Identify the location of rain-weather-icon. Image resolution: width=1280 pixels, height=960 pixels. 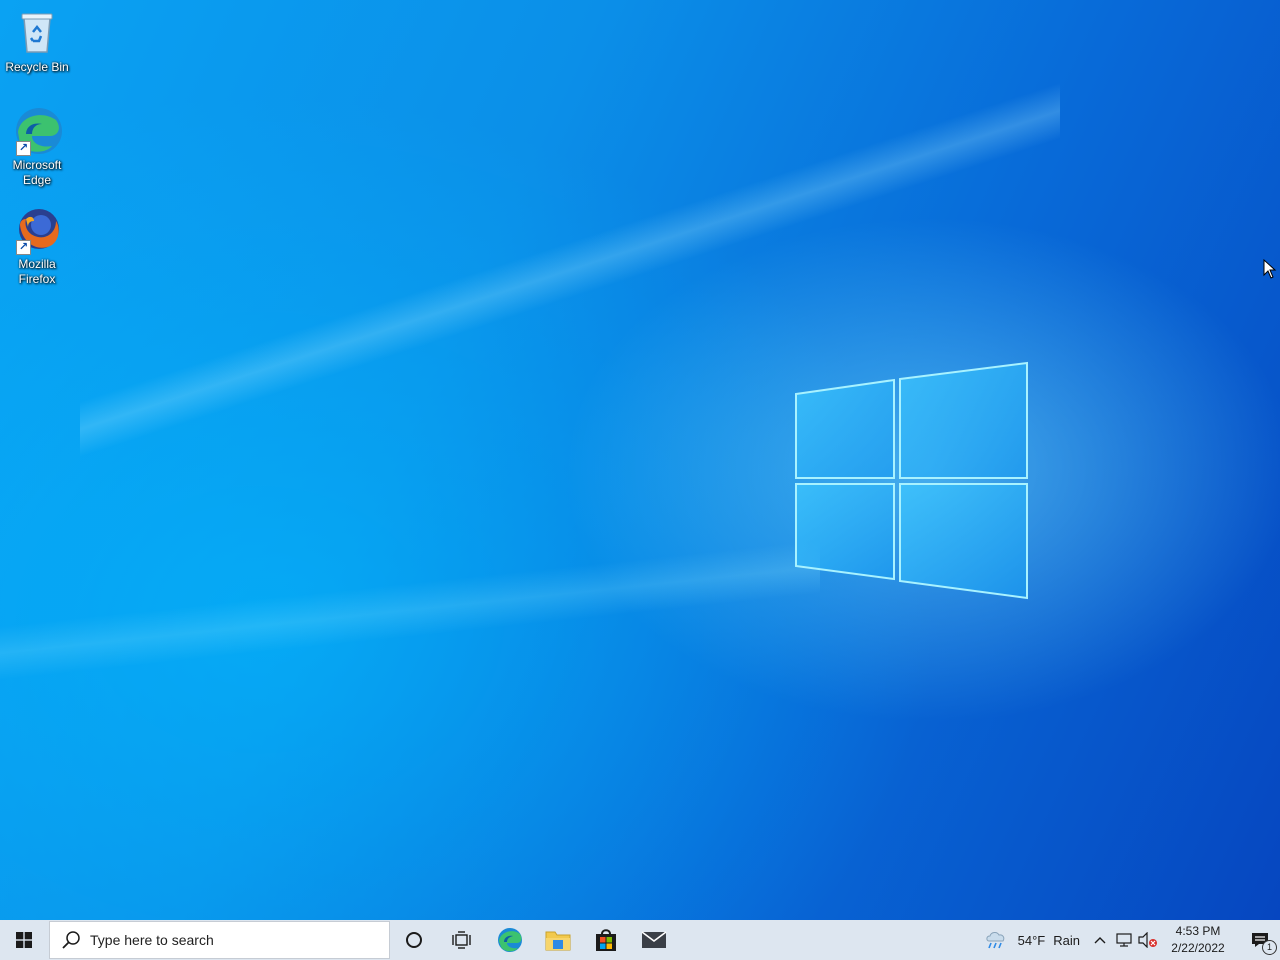
(995, 940).